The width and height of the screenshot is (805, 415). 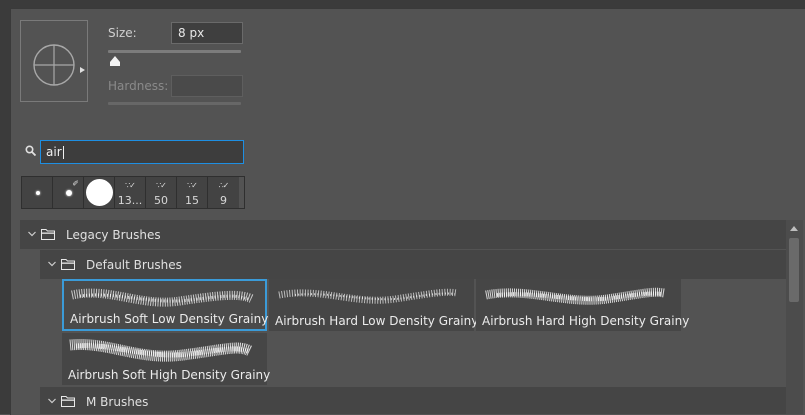 What do you see at coordinates (794, 317) in the screenshot?
I see `list-scrollbar` at bounding box center [794, 317].